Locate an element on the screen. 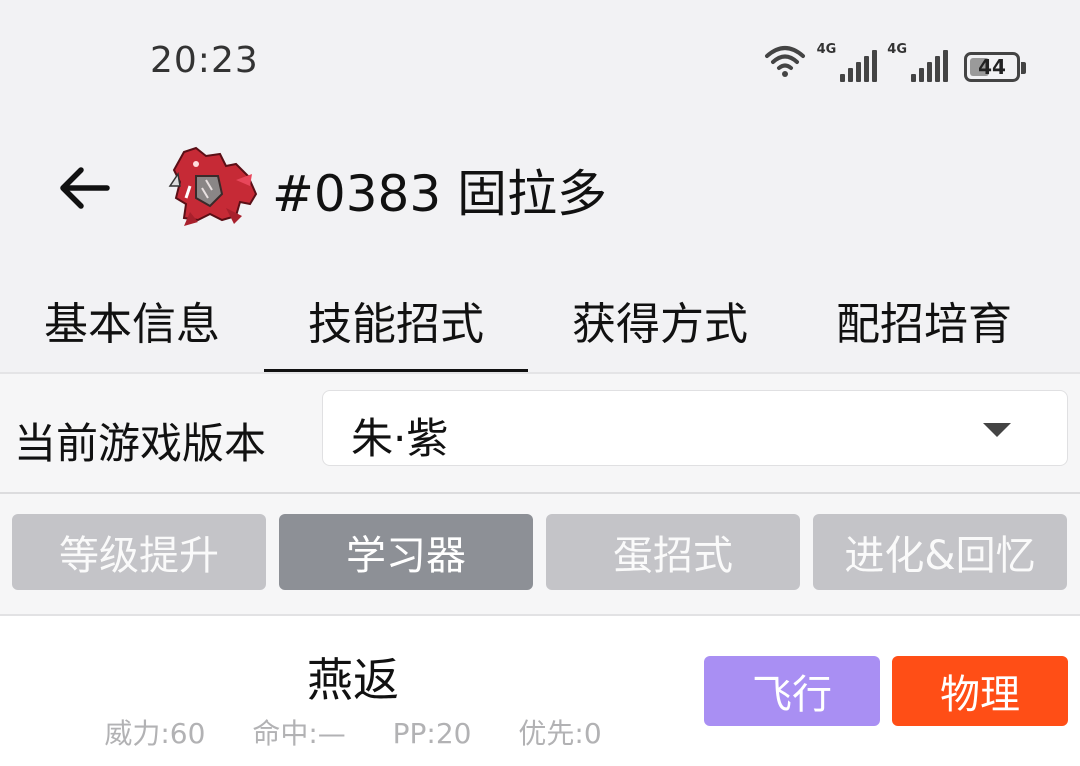  method-tm-button: 学习器 is located at coordinates (406, 552).